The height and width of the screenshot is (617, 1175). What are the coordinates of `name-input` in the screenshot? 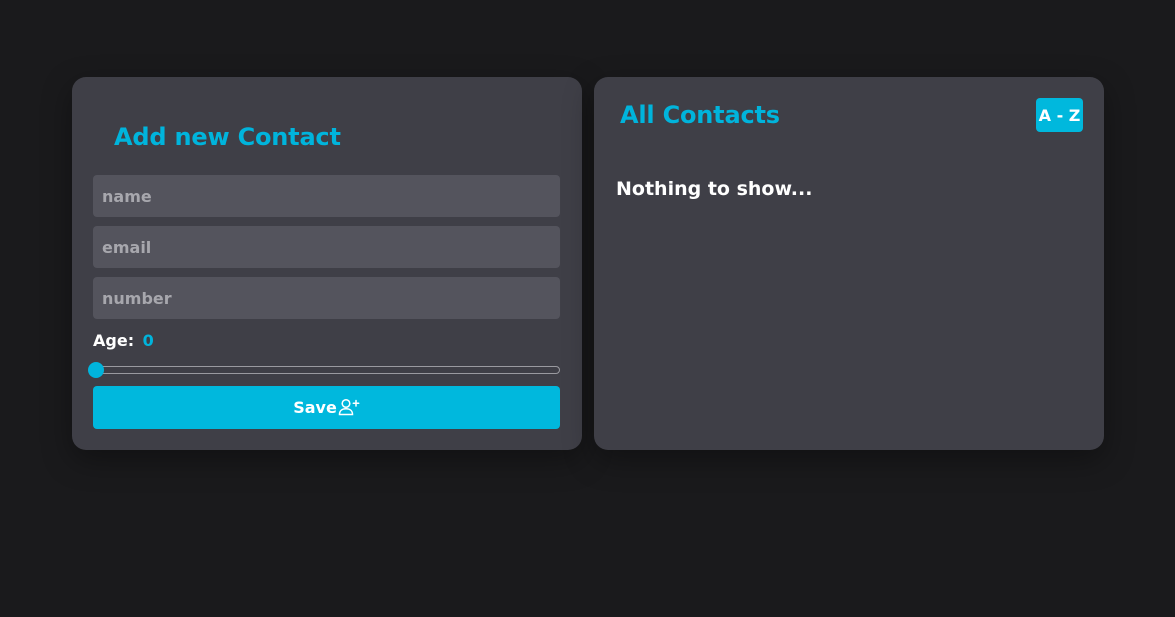 It's located at (326, 196).